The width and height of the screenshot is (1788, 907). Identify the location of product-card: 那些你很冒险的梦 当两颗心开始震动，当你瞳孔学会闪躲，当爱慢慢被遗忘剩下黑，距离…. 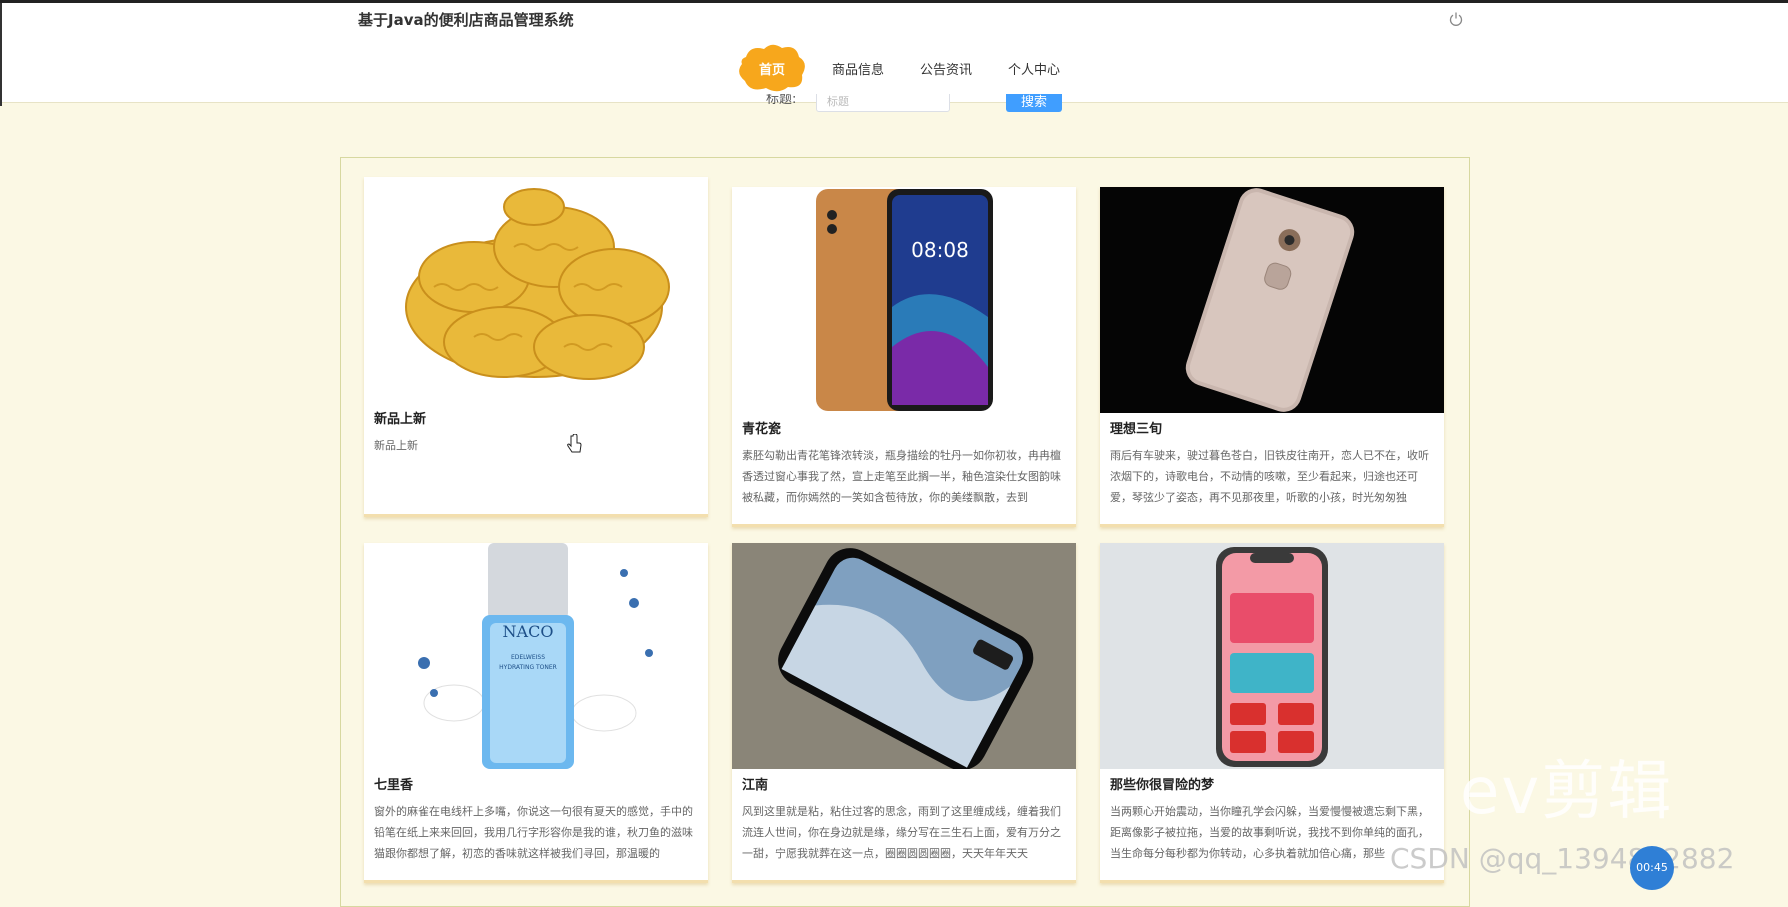
(1272, 713).